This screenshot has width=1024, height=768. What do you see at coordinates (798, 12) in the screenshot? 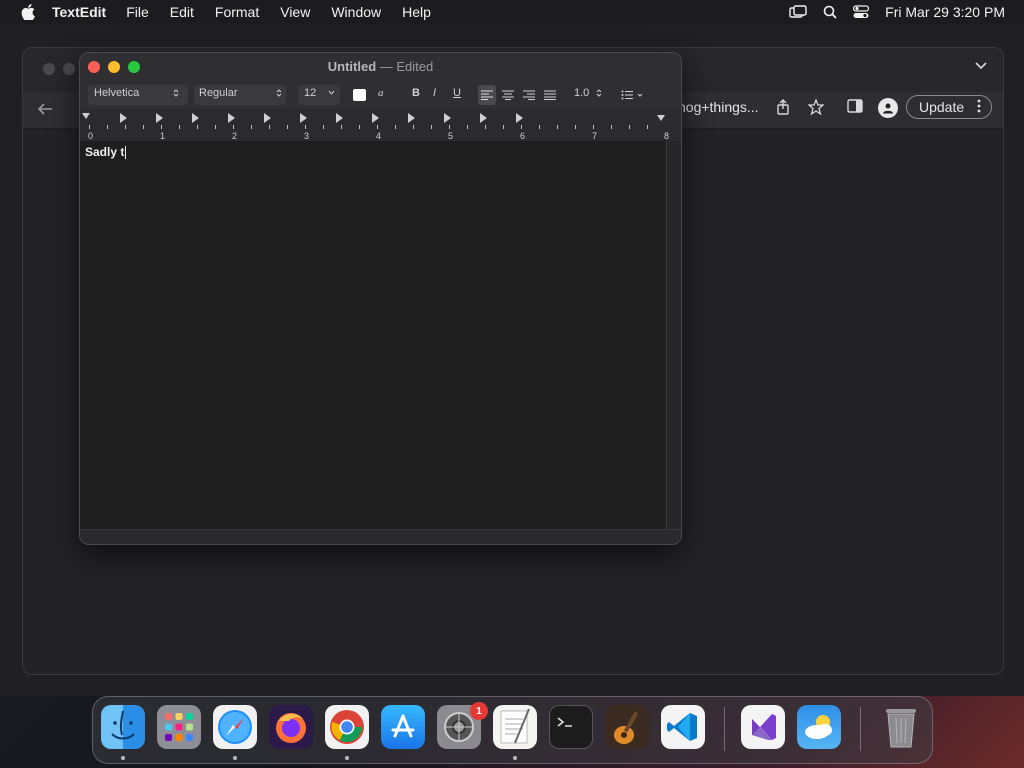
I see `screen-mirroring-icon` at bounding box center [798, 12].